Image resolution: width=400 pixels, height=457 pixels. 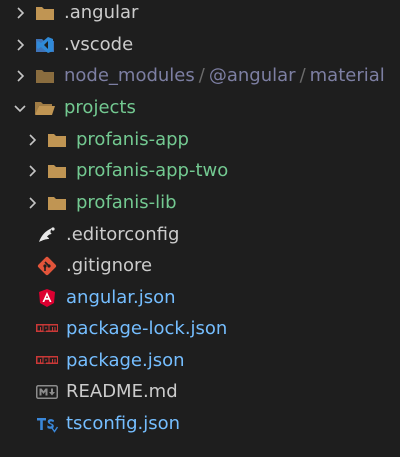 What do you see at coordinates (200, 297) in the screenshot?
I see `tree-item-angular-json-file: angular.json` at bounding box center [200, 297].